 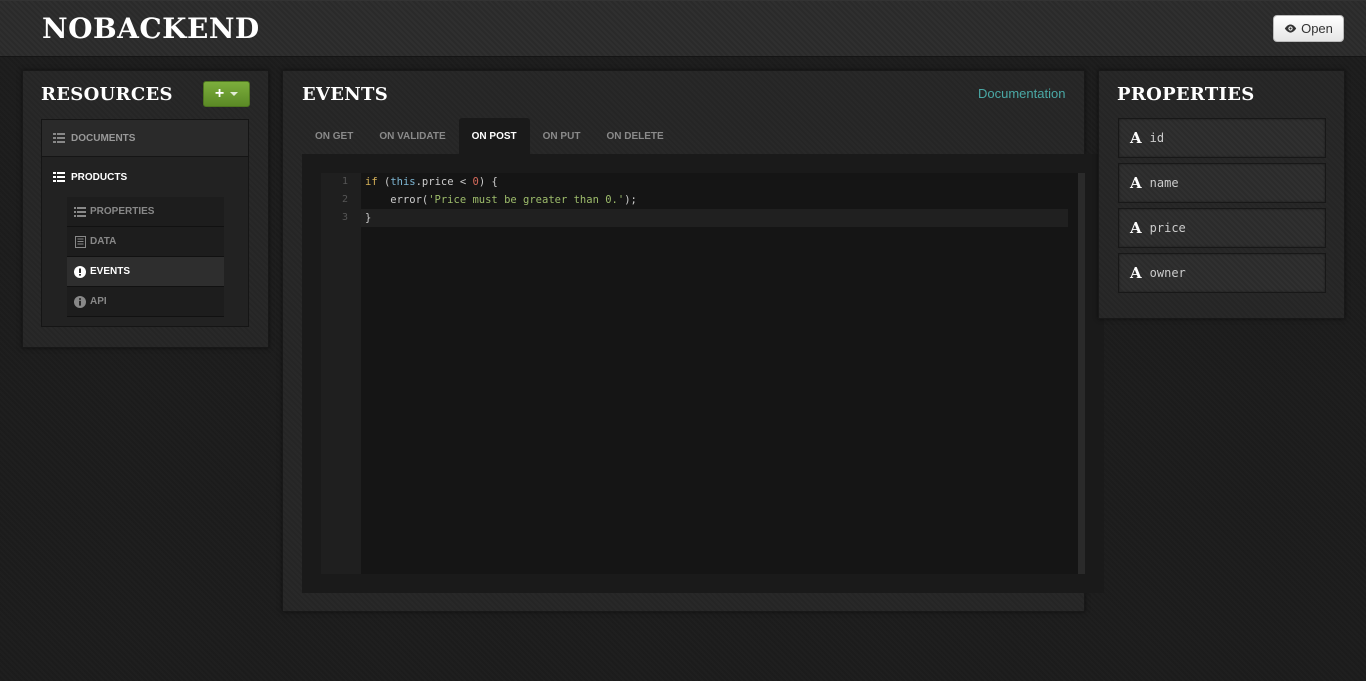 I want to click on eye-icon, so click(x=1290, y=28).